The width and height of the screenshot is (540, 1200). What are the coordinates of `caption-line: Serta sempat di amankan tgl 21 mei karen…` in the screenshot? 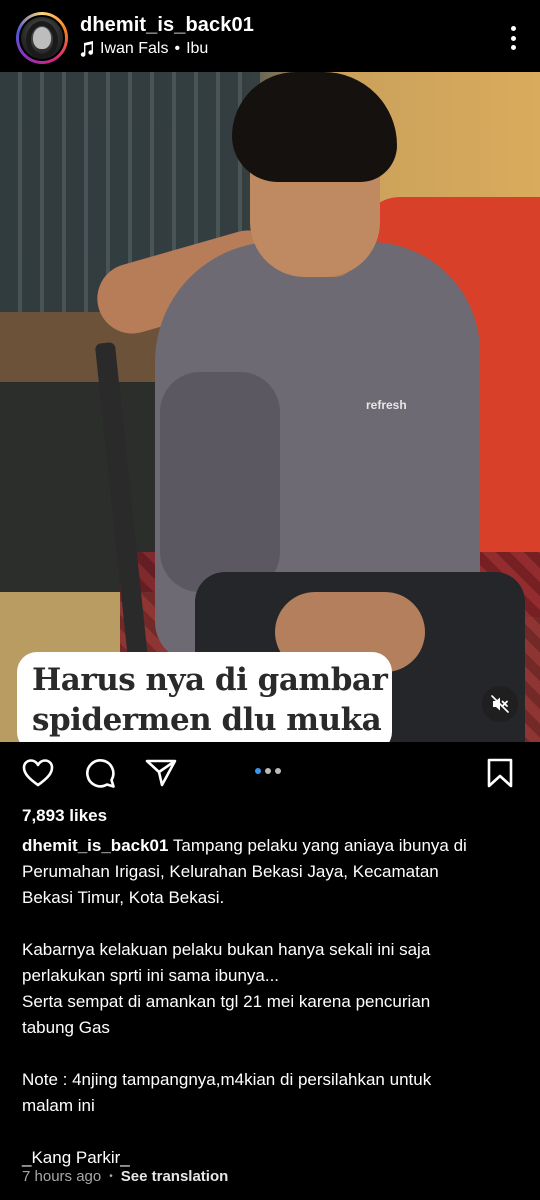 It's located at (226, 1001).